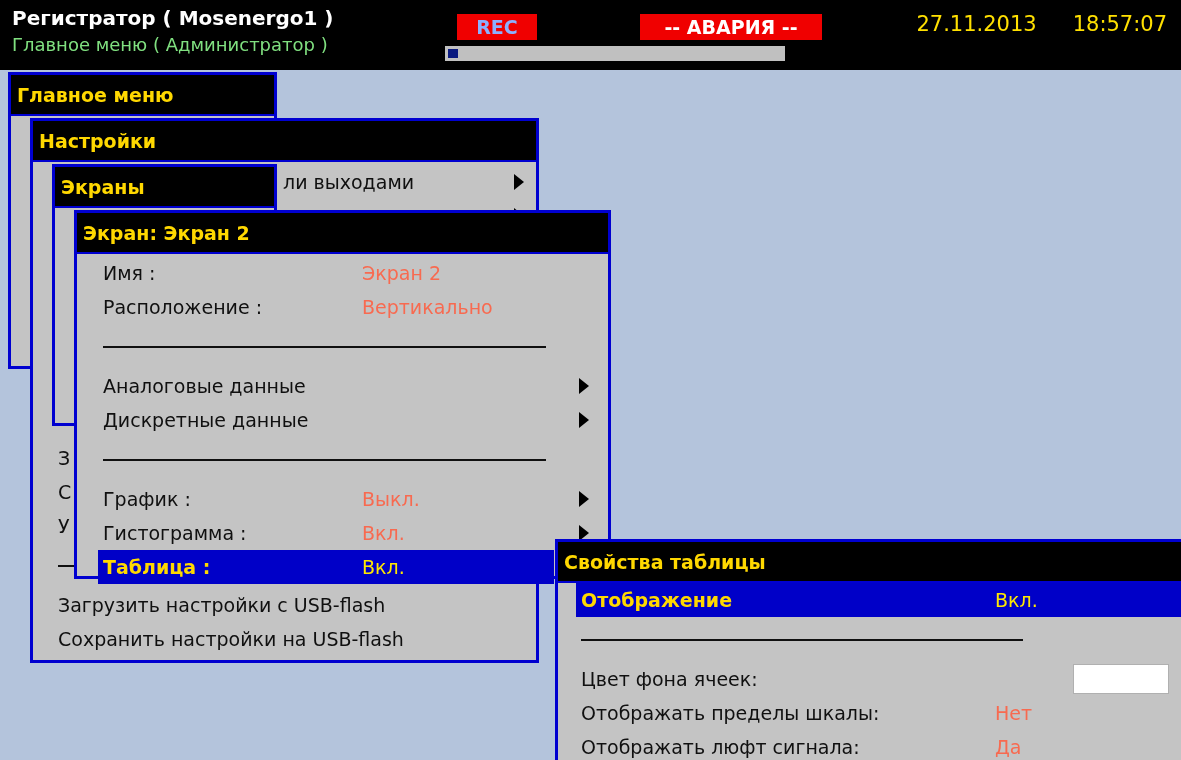  Describe the element at coordinates (1014, 713) in the screenshot. I see `item-value: Нет` at that location.